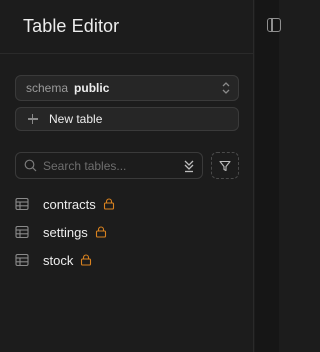 The height and width of the screenshot is (352, 320). Describe the element at coordinates (268, 176) in the screenshot. I see `content-panel` at that location.